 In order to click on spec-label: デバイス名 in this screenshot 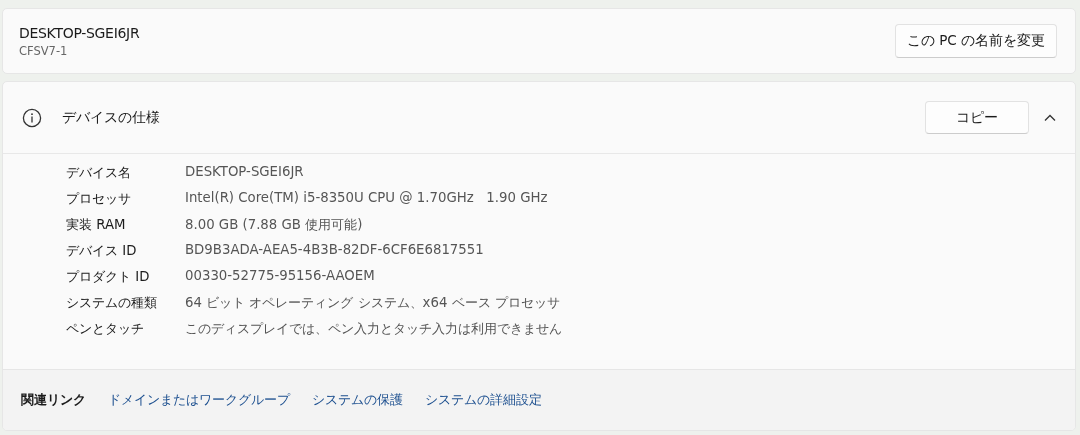, I will do `click(99, 173)`.